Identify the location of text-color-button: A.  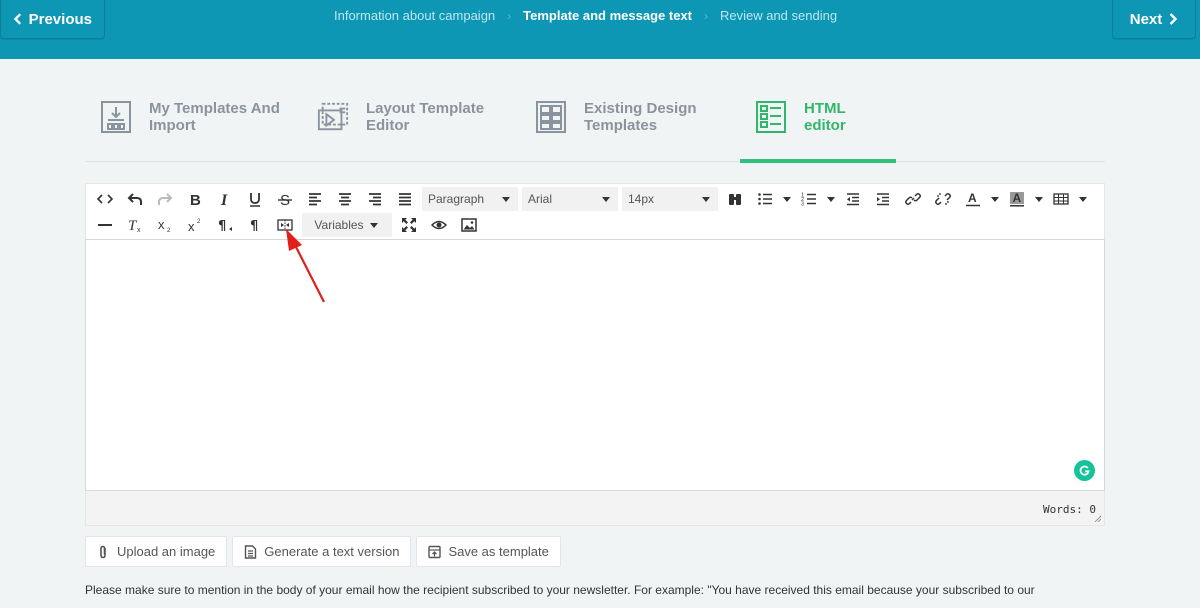
(973, 199).